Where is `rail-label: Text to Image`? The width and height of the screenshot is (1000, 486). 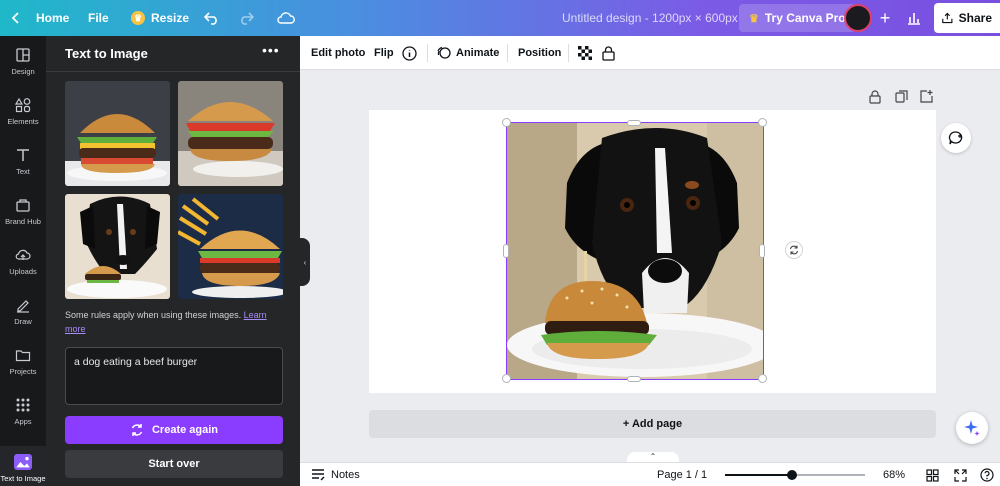
rail-label: Text to Image is located at coordinates (23, 478).